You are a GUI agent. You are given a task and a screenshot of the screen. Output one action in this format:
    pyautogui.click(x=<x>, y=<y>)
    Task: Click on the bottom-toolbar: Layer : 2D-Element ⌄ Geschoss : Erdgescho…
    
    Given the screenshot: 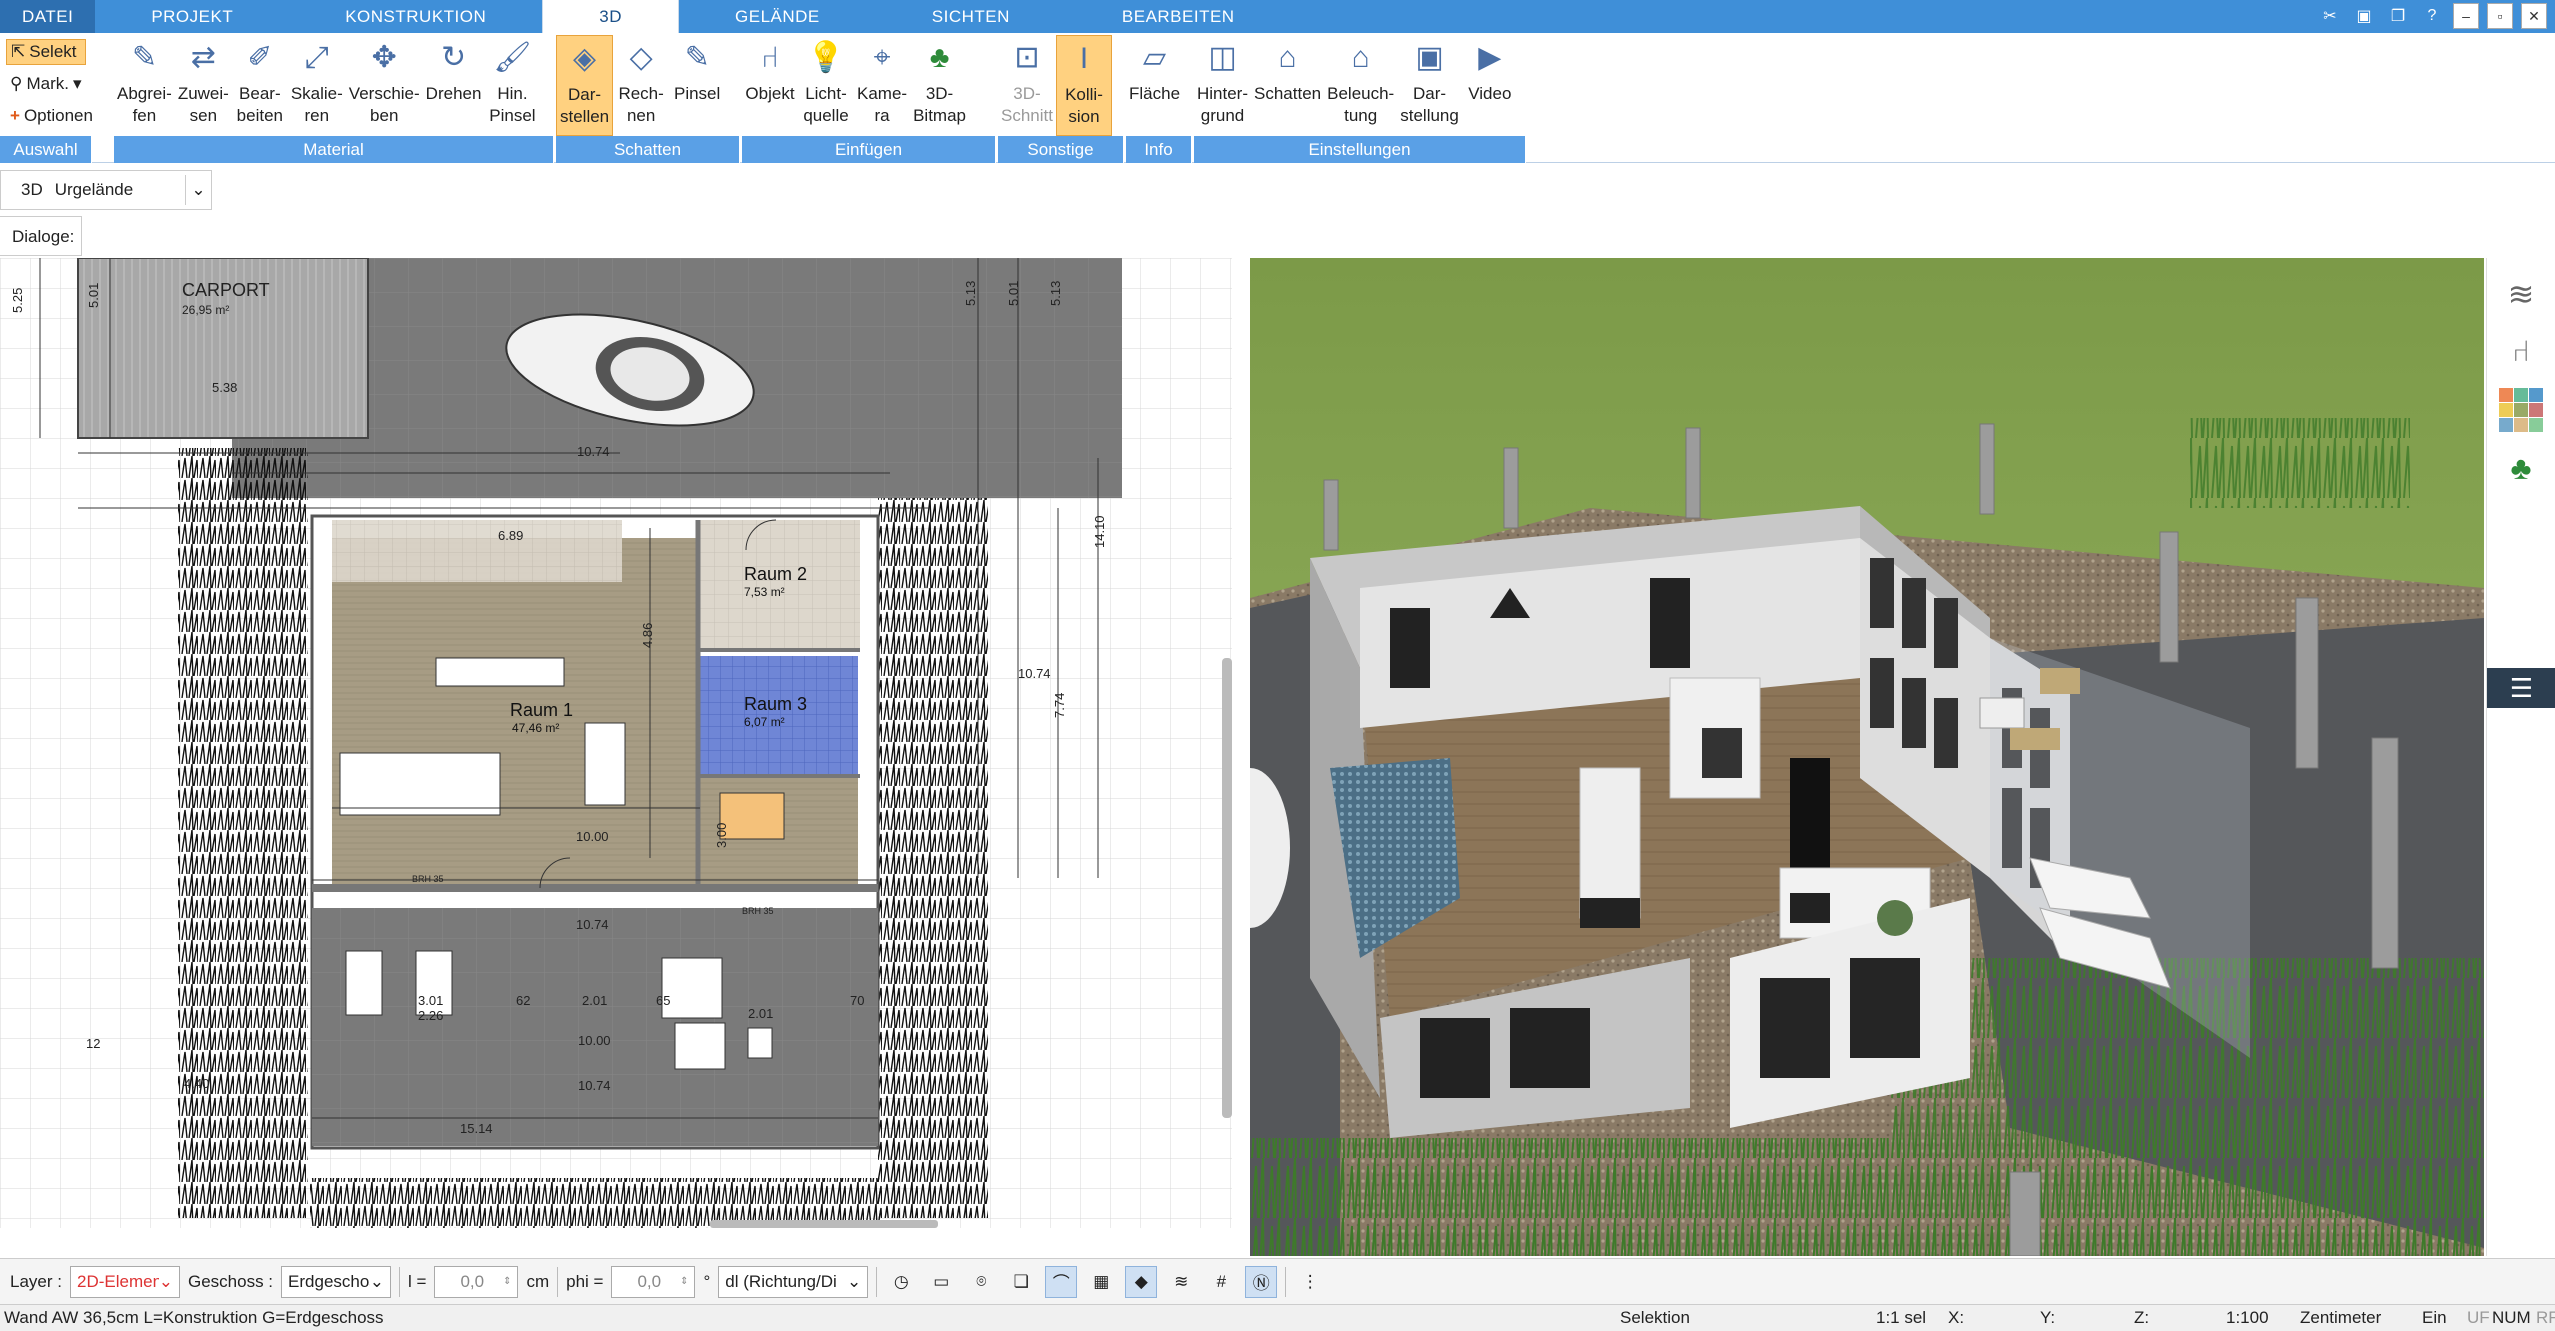 What is the action you would take?
    pyautogui.click(x=1277, y=1281)
    